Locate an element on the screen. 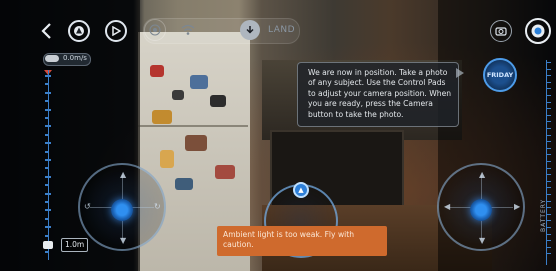 The image size is (556, 271). tutorial-bubble-pointer is located at coordinates (460, 73).